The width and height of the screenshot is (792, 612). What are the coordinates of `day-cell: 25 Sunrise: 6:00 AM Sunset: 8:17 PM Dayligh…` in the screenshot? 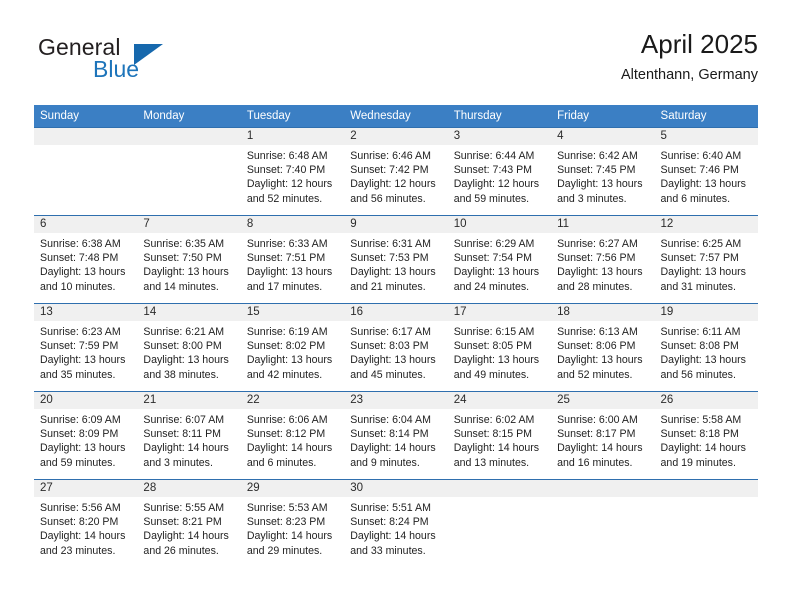 It's located at (603, 435).